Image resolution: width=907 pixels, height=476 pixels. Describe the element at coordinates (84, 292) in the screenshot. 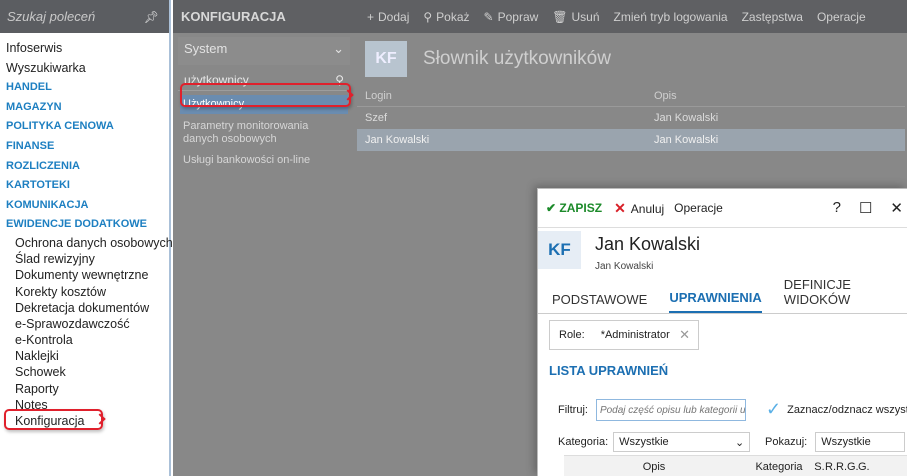

I see `nav-subitem: Korekty kosztów` at that location.